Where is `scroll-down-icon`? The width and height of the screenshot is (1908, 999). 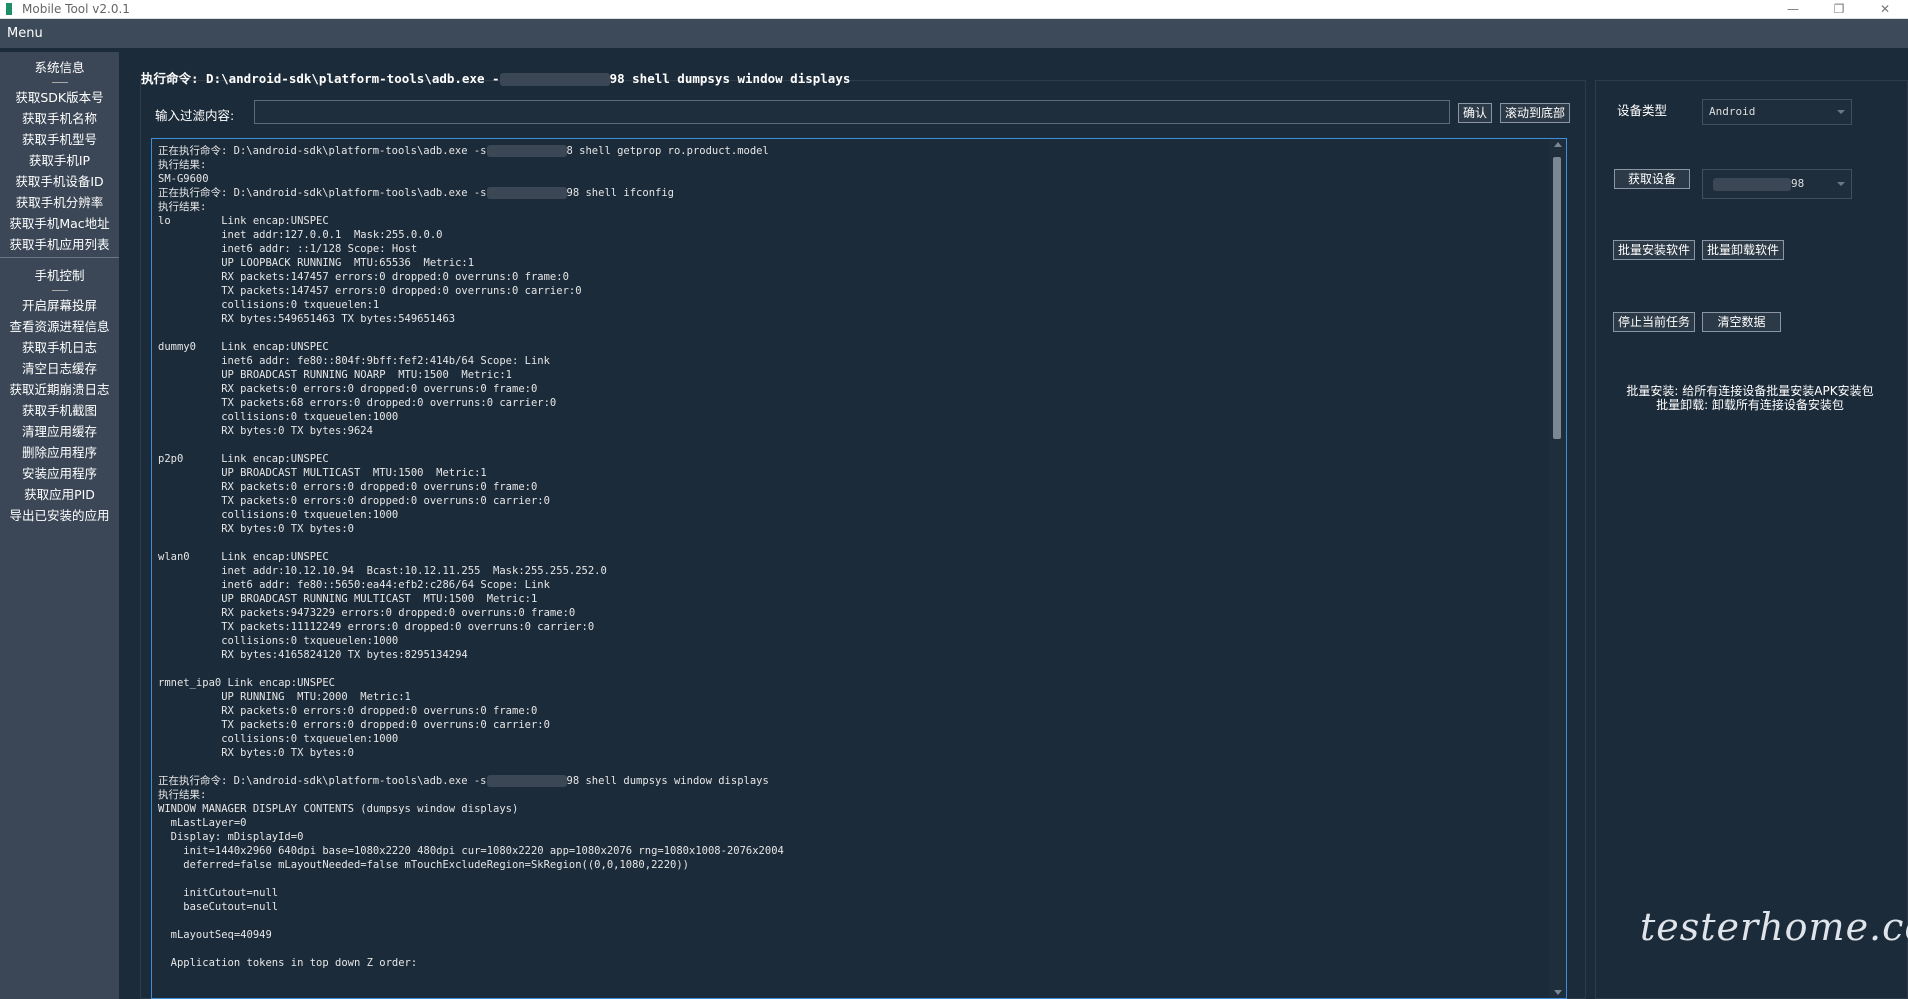
scroll-down-icon is located at coordinates (1558, 992).